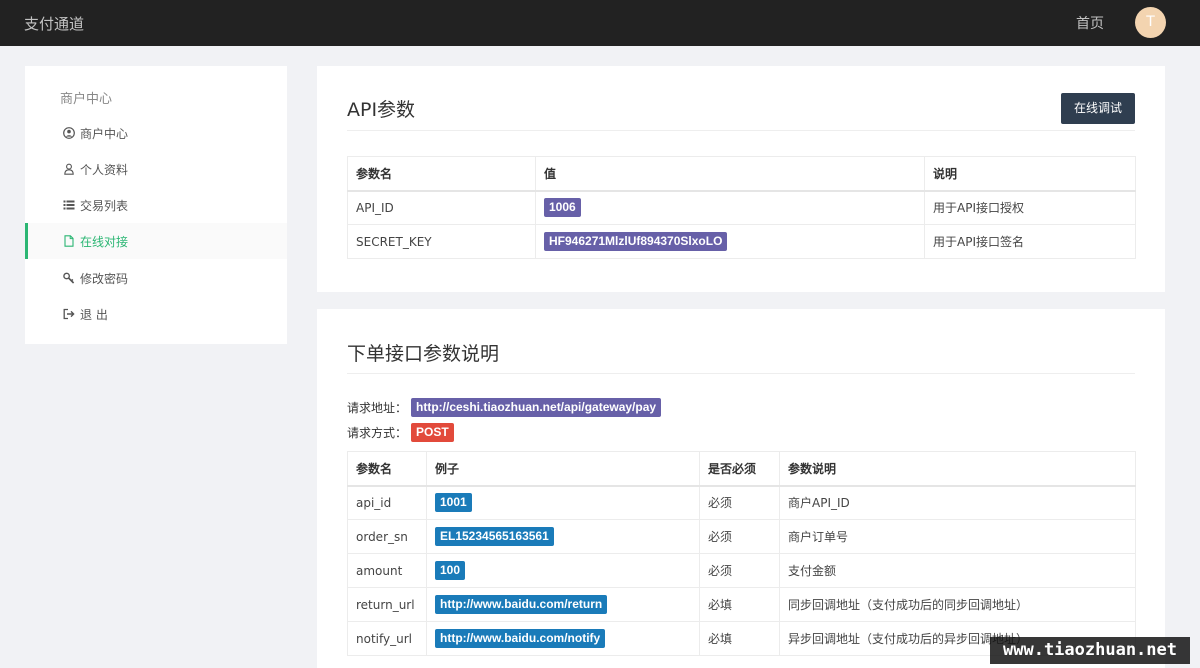  I want to click on column-header: 是否必须, so click(739, 468).